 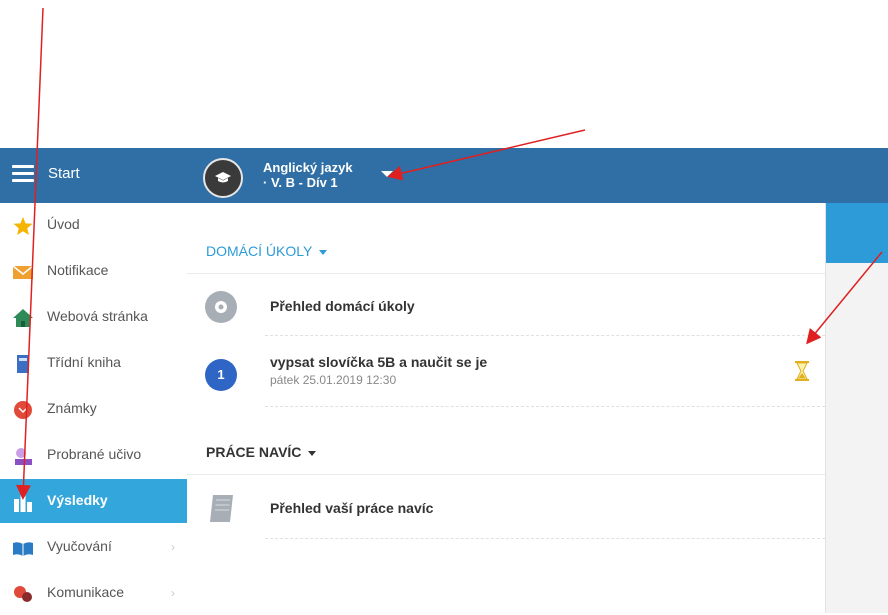 I want to click on sidebar-item-probrane-ucivo: Probrané učivo, so click(x=93, y=455).